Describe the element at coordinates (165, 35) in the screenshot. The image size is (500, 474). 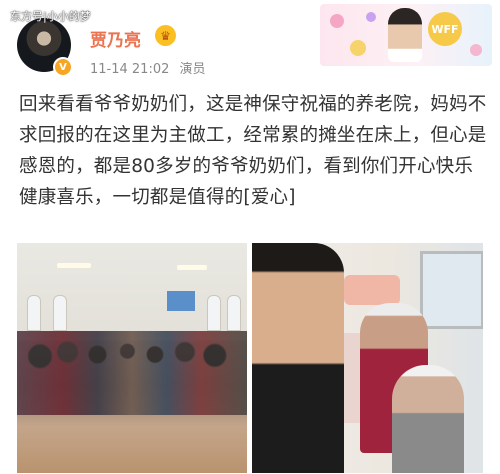
I see `crown-icon: ♛` at that location.